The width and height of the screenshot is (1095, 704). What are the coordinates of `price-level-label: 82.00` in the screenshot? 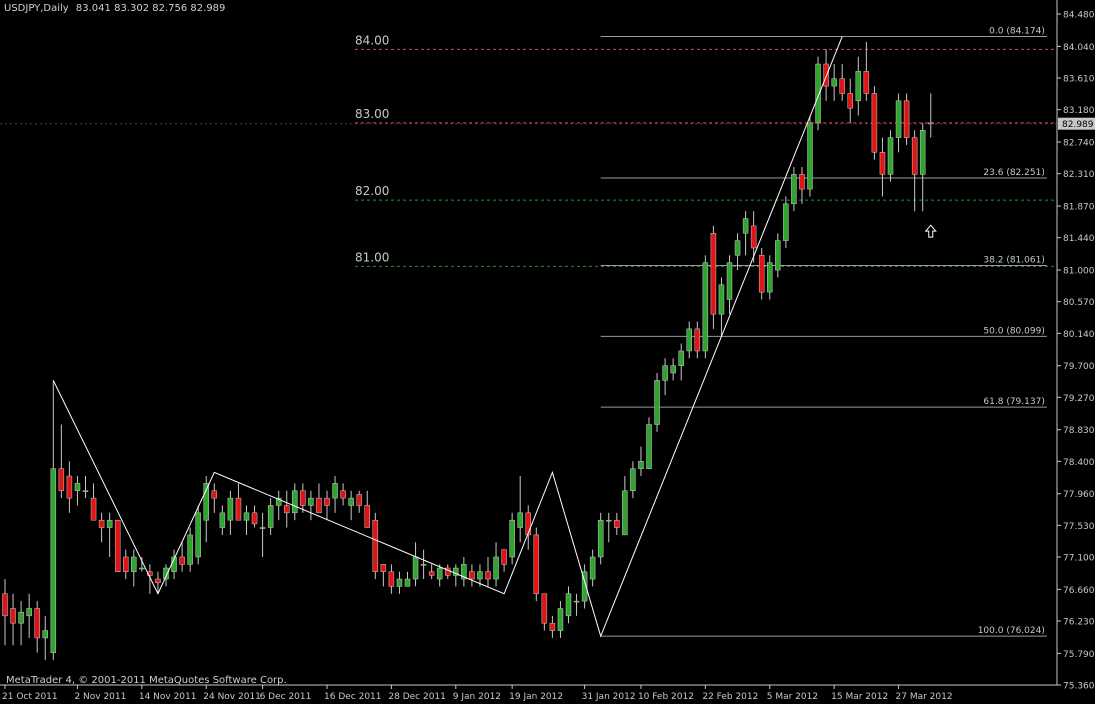 It's located at (372, 191).